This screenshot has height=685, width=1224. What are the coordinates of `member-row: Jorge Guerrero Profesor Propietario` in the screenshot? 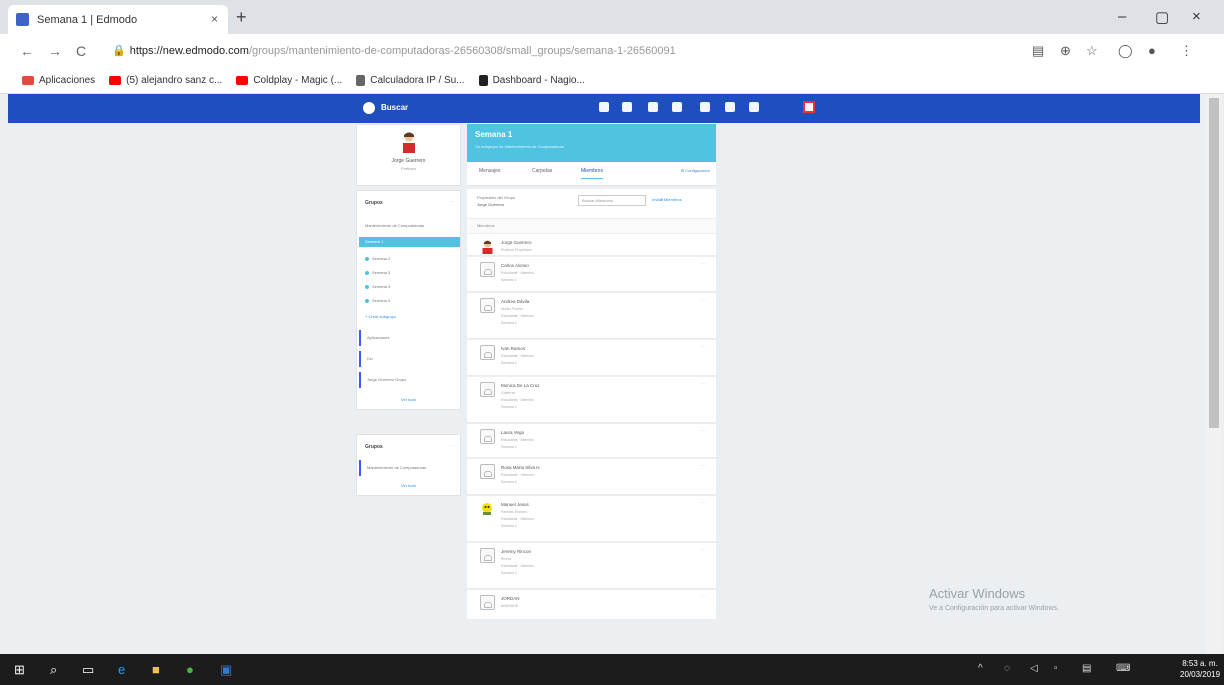 It's located at (591, 245).